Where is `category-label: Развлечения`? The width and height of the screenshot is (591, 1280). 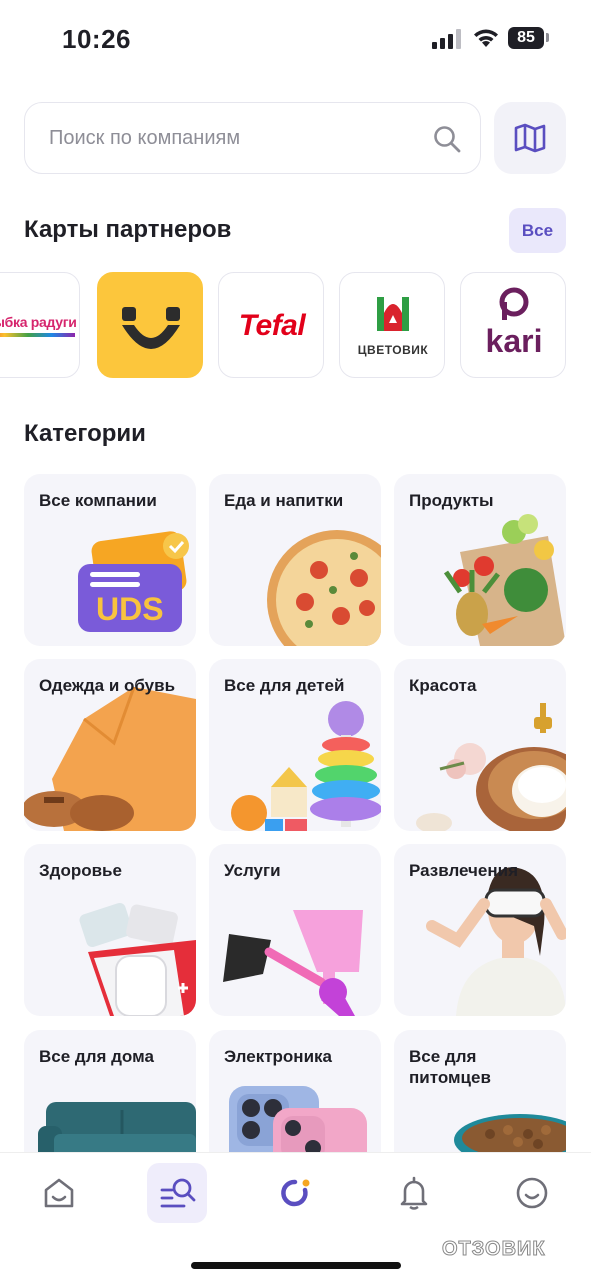
category-label: Развлечения is located at coordinates (464, 870).